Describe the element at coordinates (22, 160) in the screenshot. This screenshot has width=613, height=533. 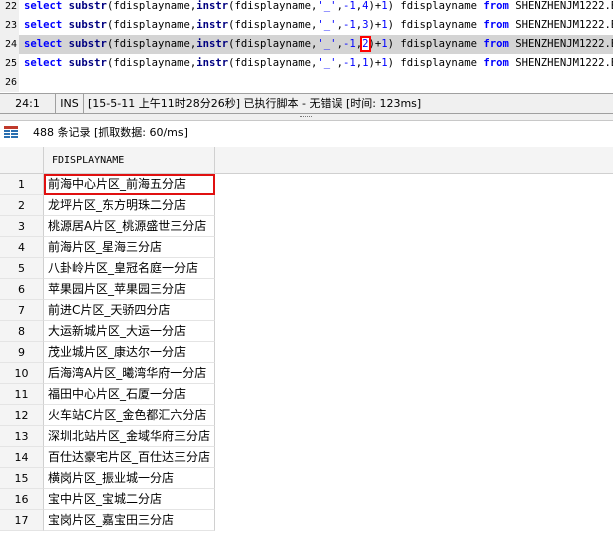
I see `grid-corner` at that location.